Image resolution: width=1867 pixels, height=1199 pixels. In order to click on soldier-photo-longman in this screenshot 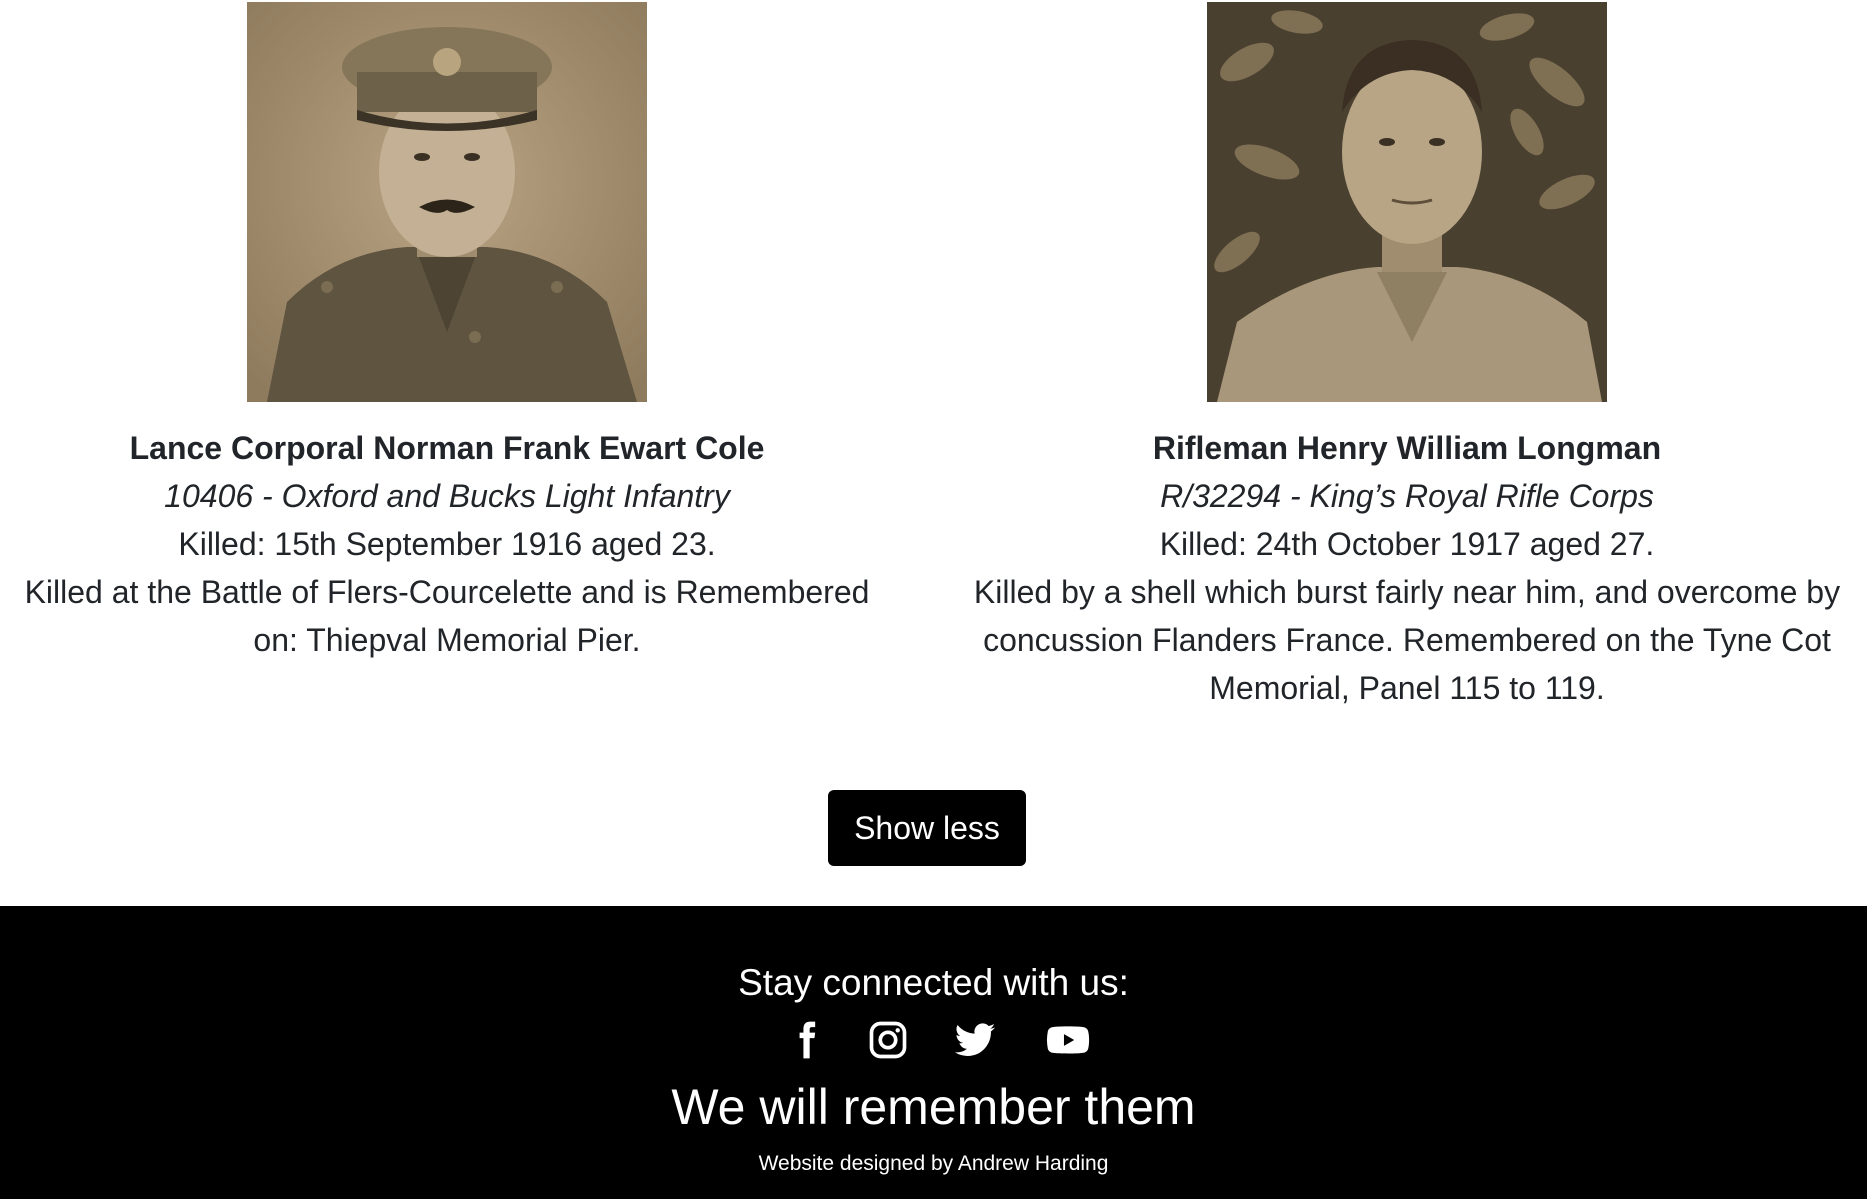, I will do `click(1407, 202)`.